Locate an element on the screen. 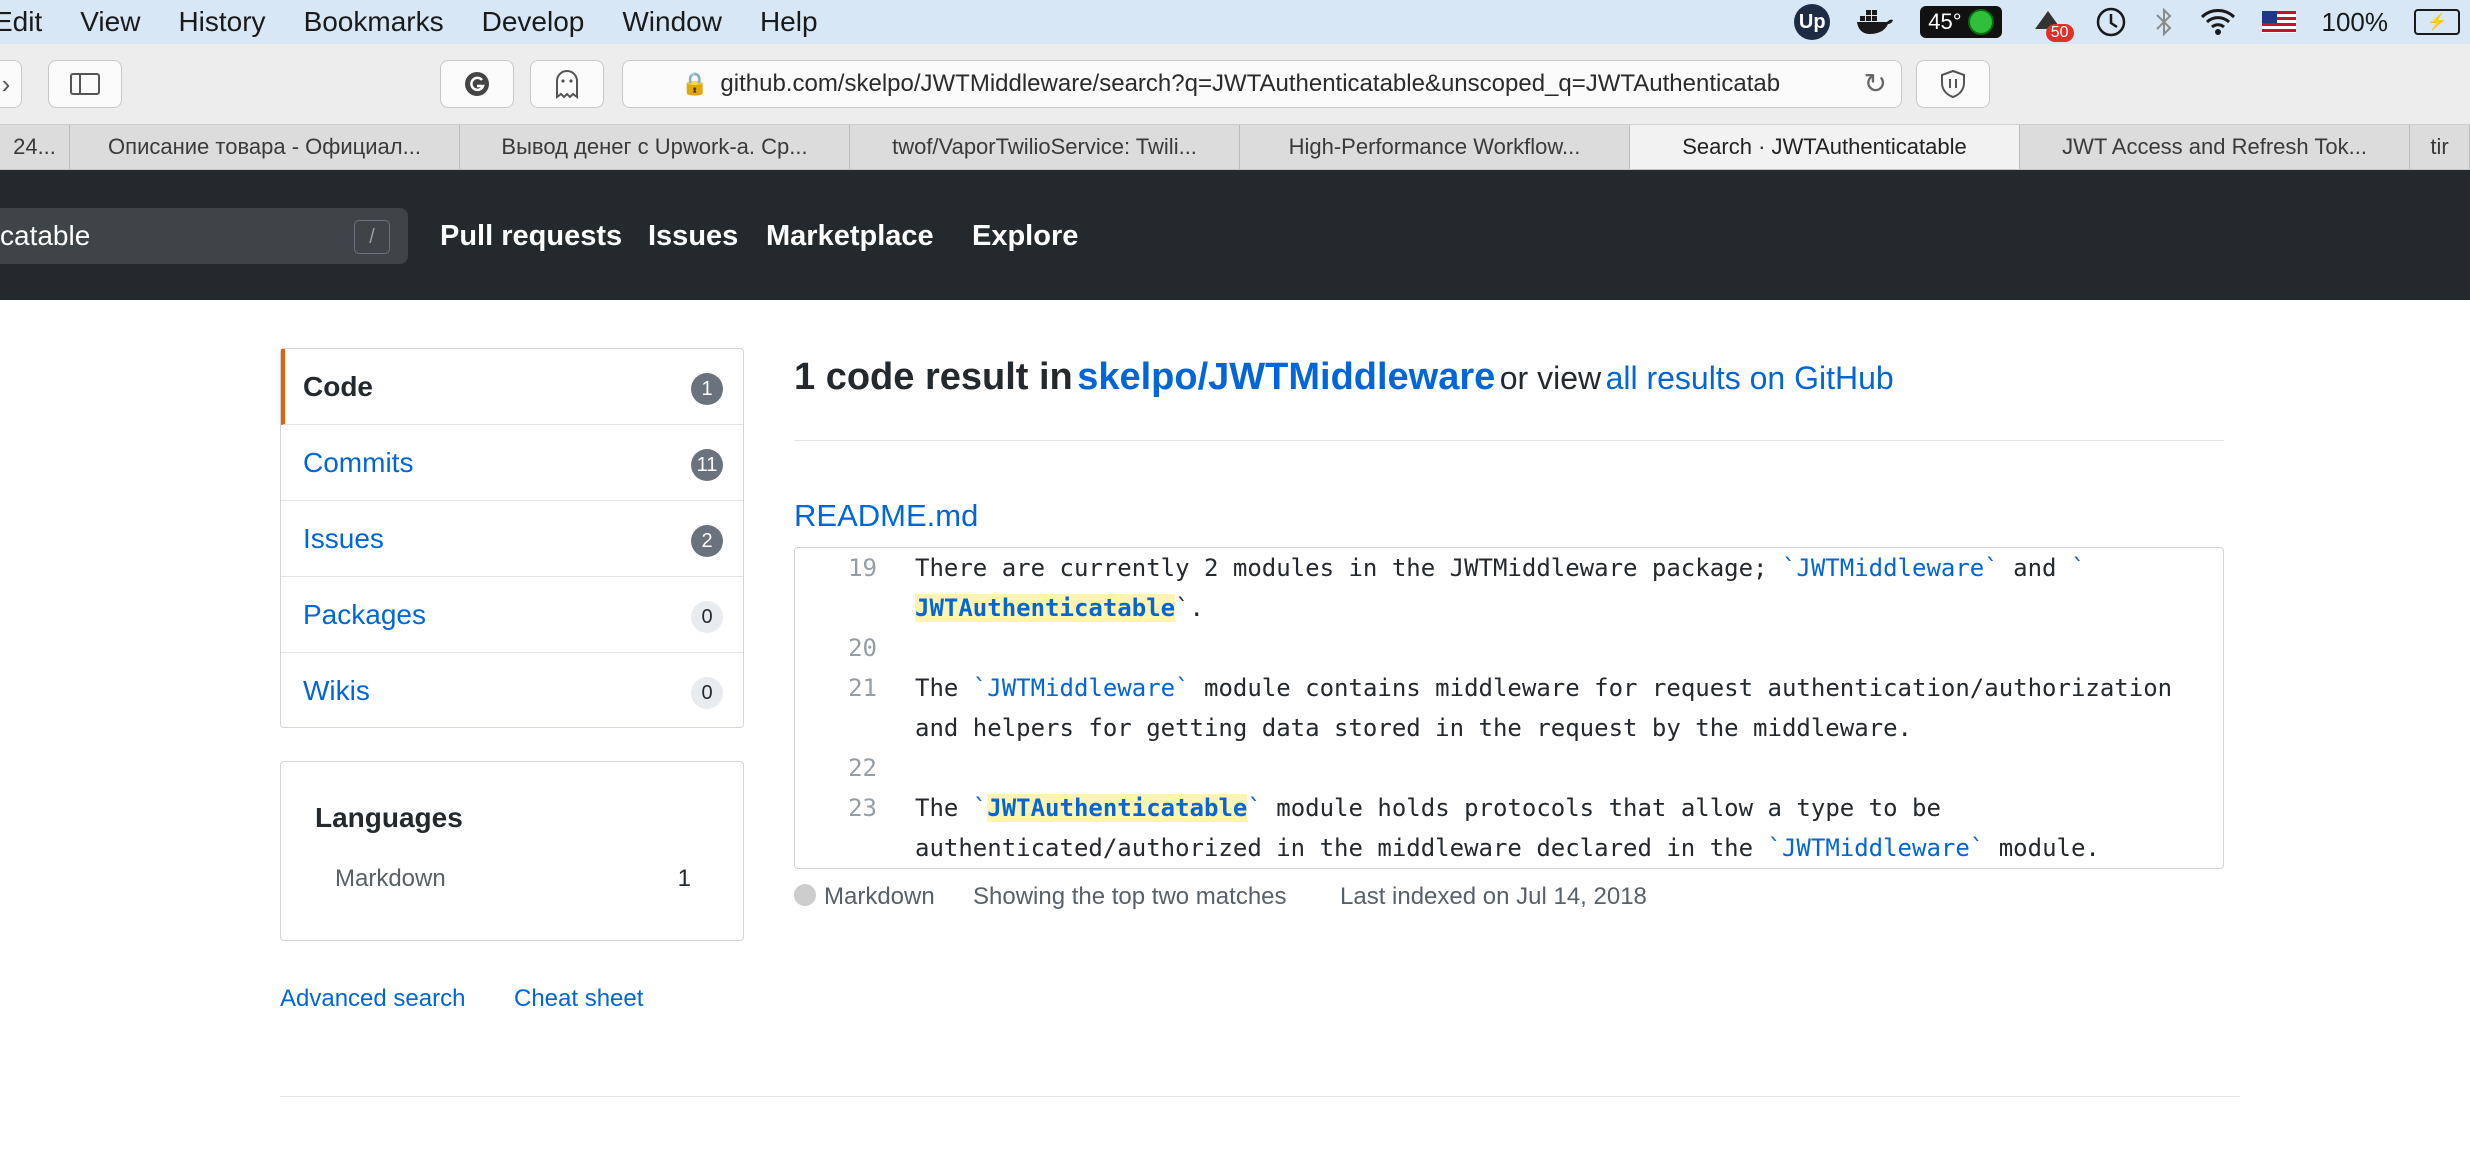 The height and width of the screenshot is (1154, 2470). result-last-indexed: Last indexed on Jul 14, 2018 is located at coordinates (1493, 896).